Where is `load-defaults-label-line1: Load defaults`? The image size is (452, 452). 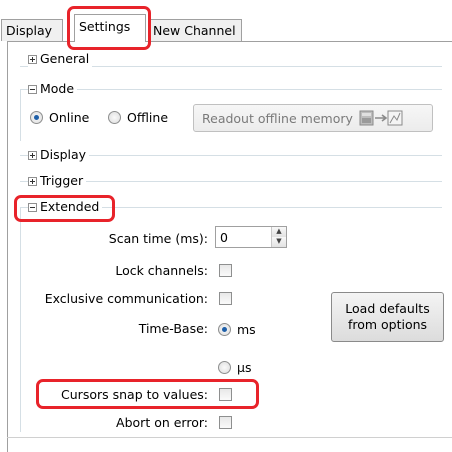
load-defaults-label-line1: Load defaults is located at coordinates (387, 308).